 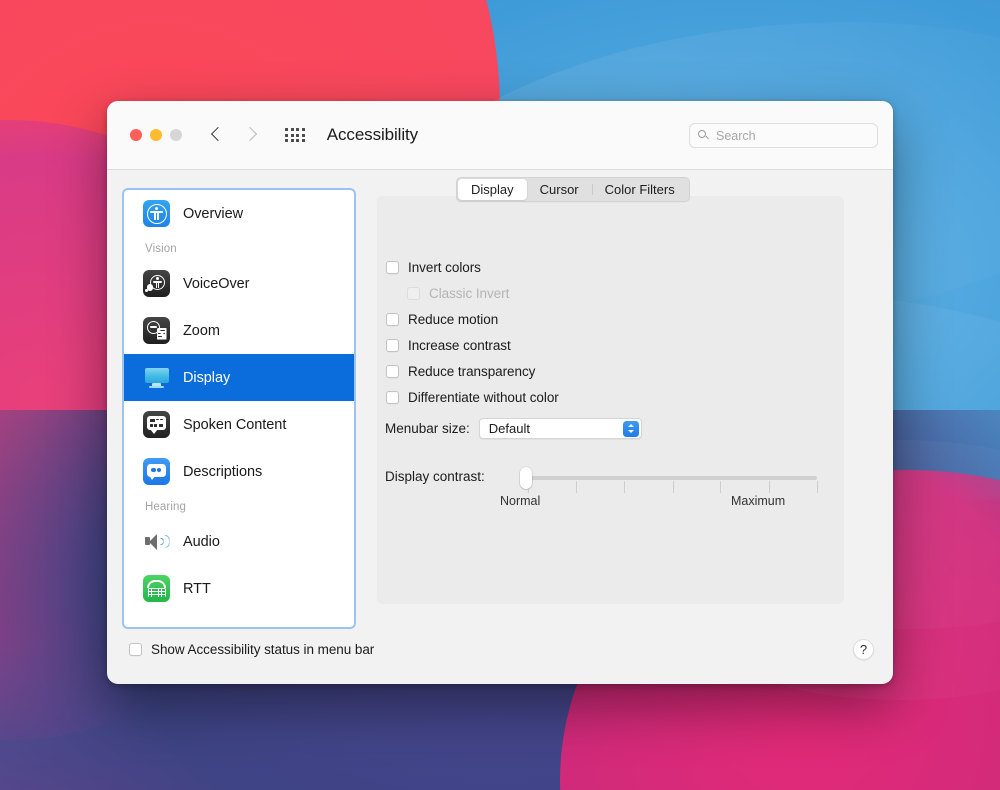 I want to click on checkbox-row-reduce-motion: Reduce motion, so click(x=472, y=319).